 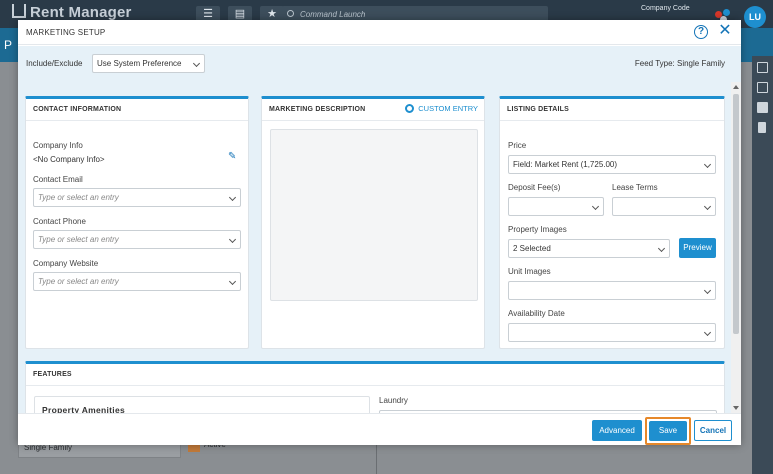 I want to click on panel-header: CONTACT INFORMATION, so click(x=137, y=110).